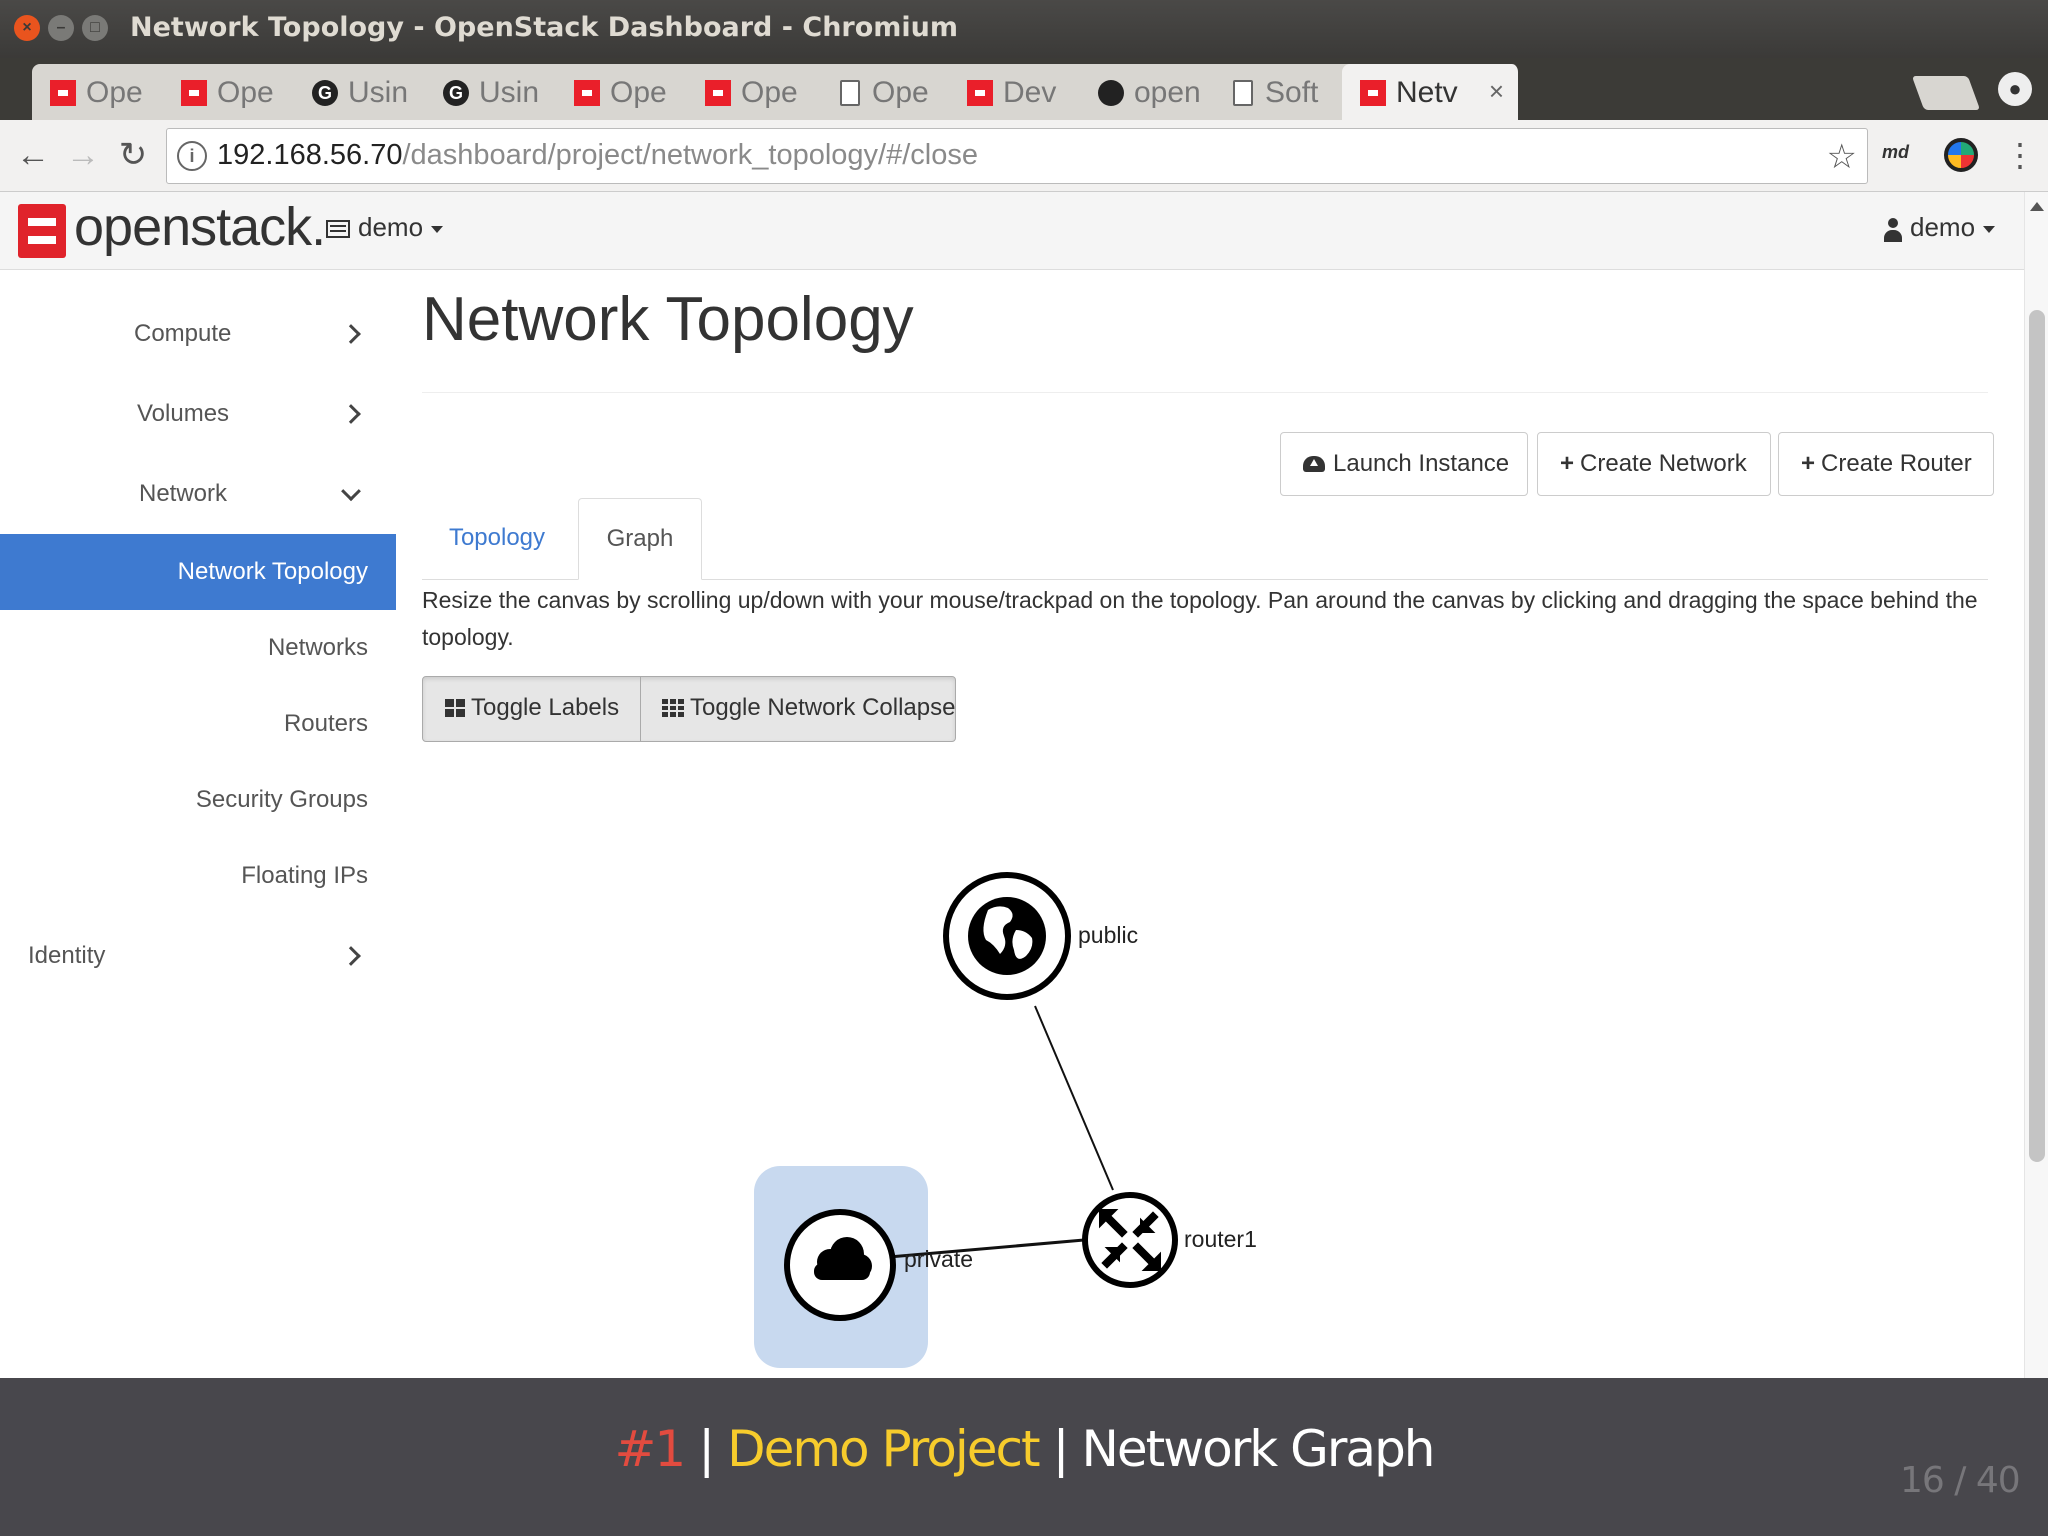  What do you see at coordinates (183, 333) in the screenshot?
I see `sidebar-item-label: Compute` at bounding box center [183, 333].